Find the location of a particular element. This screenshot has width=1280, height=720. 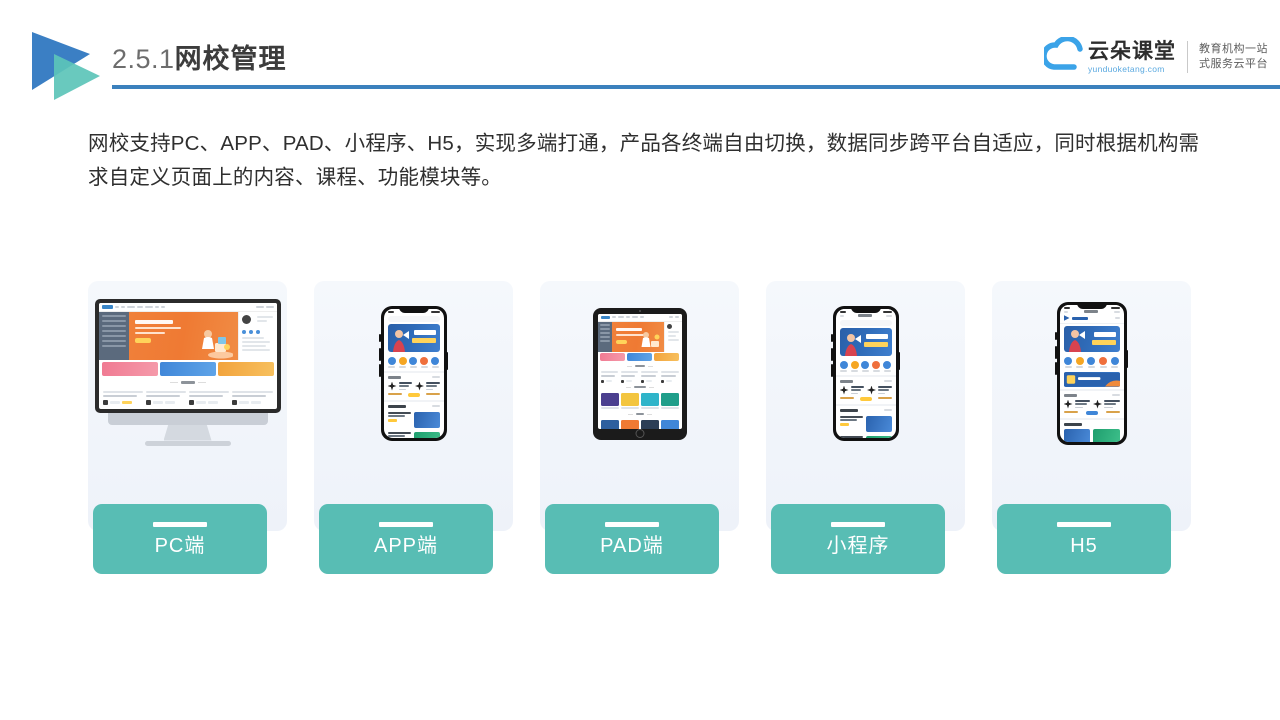

brand-tagline-line1: 教育机构一站 is located at coordinates (1233, 49).